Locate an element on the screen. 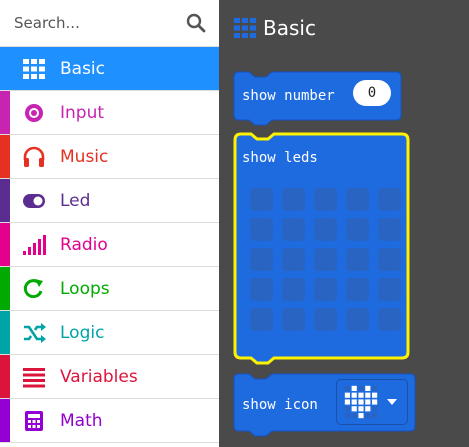 The image size is (469, 447). loop-arrow-icon is located at coordinates (33, 289).